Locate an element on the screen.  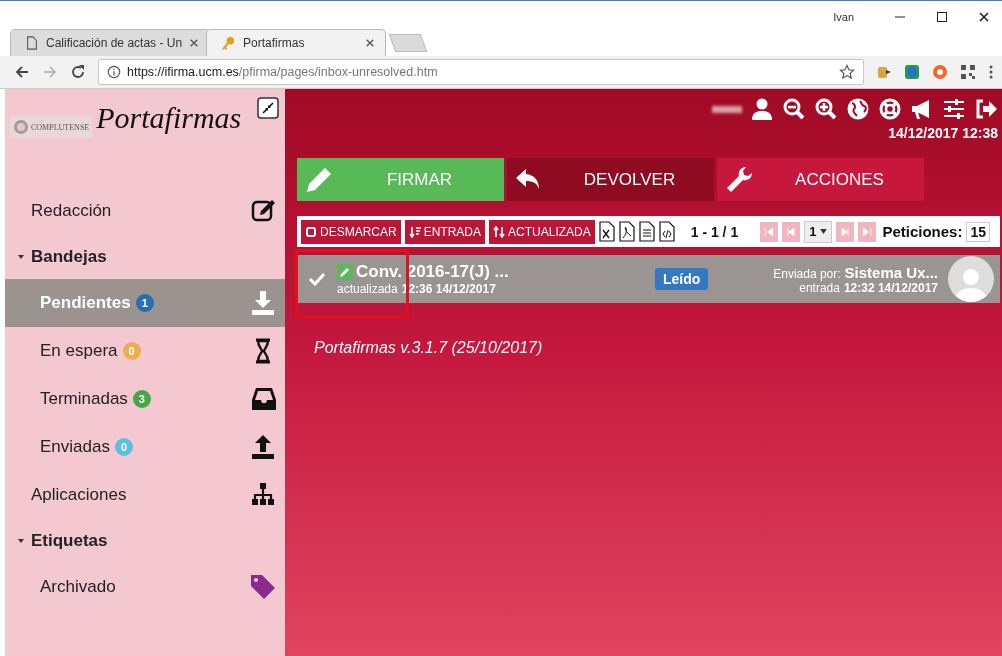
sidebar-item: Redacción is located at coordinates (145, 211).